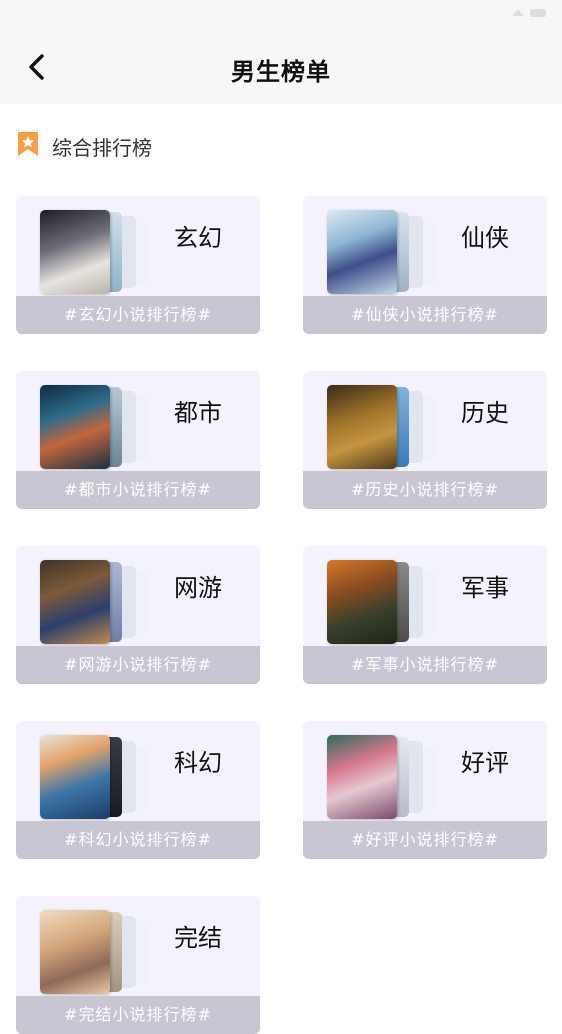 This screenshot has width=562, height=1034. What do you see at coordinates (198, 938) in the screenshot?
I see `card-title: 完结` at bounding box center [198, 938].